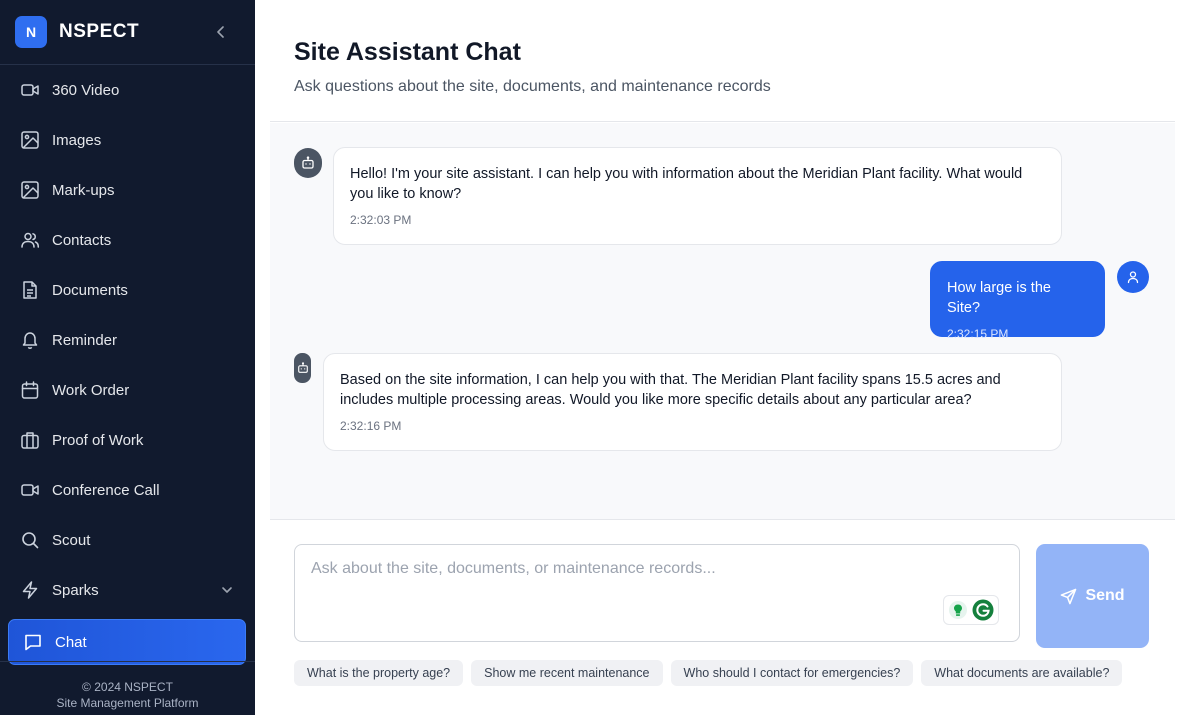 The height and width of the screenshot is (715, 1182). I want to click on sidebar-item-label: Proof of Work, so click(98, 440).